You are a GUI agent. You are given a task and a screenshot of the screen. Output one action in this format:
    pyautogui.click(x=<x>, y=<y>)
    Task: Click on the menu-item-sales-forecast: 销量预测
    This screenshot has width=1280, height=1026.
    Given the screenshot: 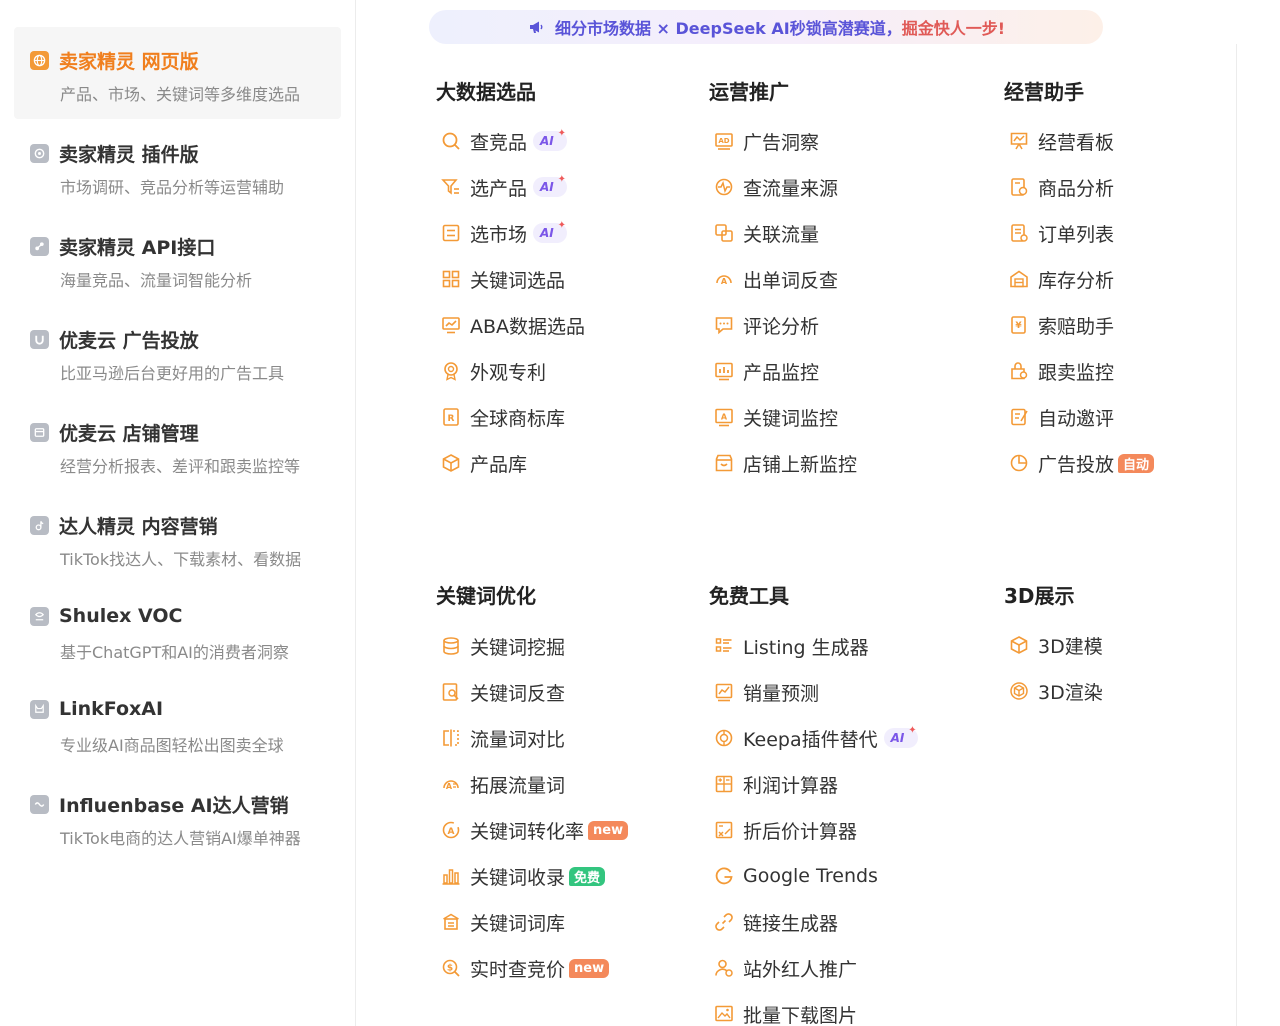 What is the action you would take?
    pyautogui.click(x=766, y=692)
    